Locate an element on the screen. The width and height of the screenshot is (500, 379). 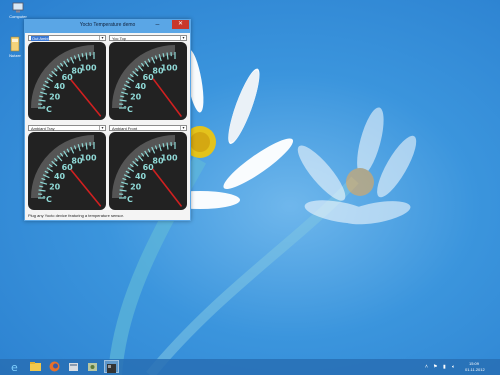
window-title: Yocto Temperature demo is located at coordinates (107, 25).